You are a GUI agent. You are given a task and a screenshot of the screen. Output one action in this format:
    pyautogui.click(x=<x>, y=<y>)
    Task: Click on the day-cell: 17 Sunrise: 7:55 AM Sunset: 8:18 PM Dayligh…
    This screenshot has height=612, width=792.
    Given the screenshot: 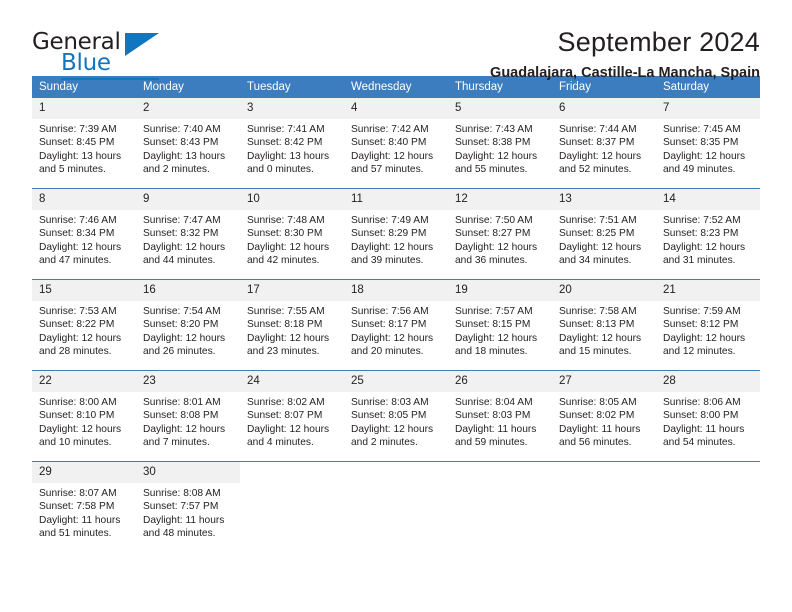 What is the action you would take?
    pyautogui.click(x=292, y=325)
    